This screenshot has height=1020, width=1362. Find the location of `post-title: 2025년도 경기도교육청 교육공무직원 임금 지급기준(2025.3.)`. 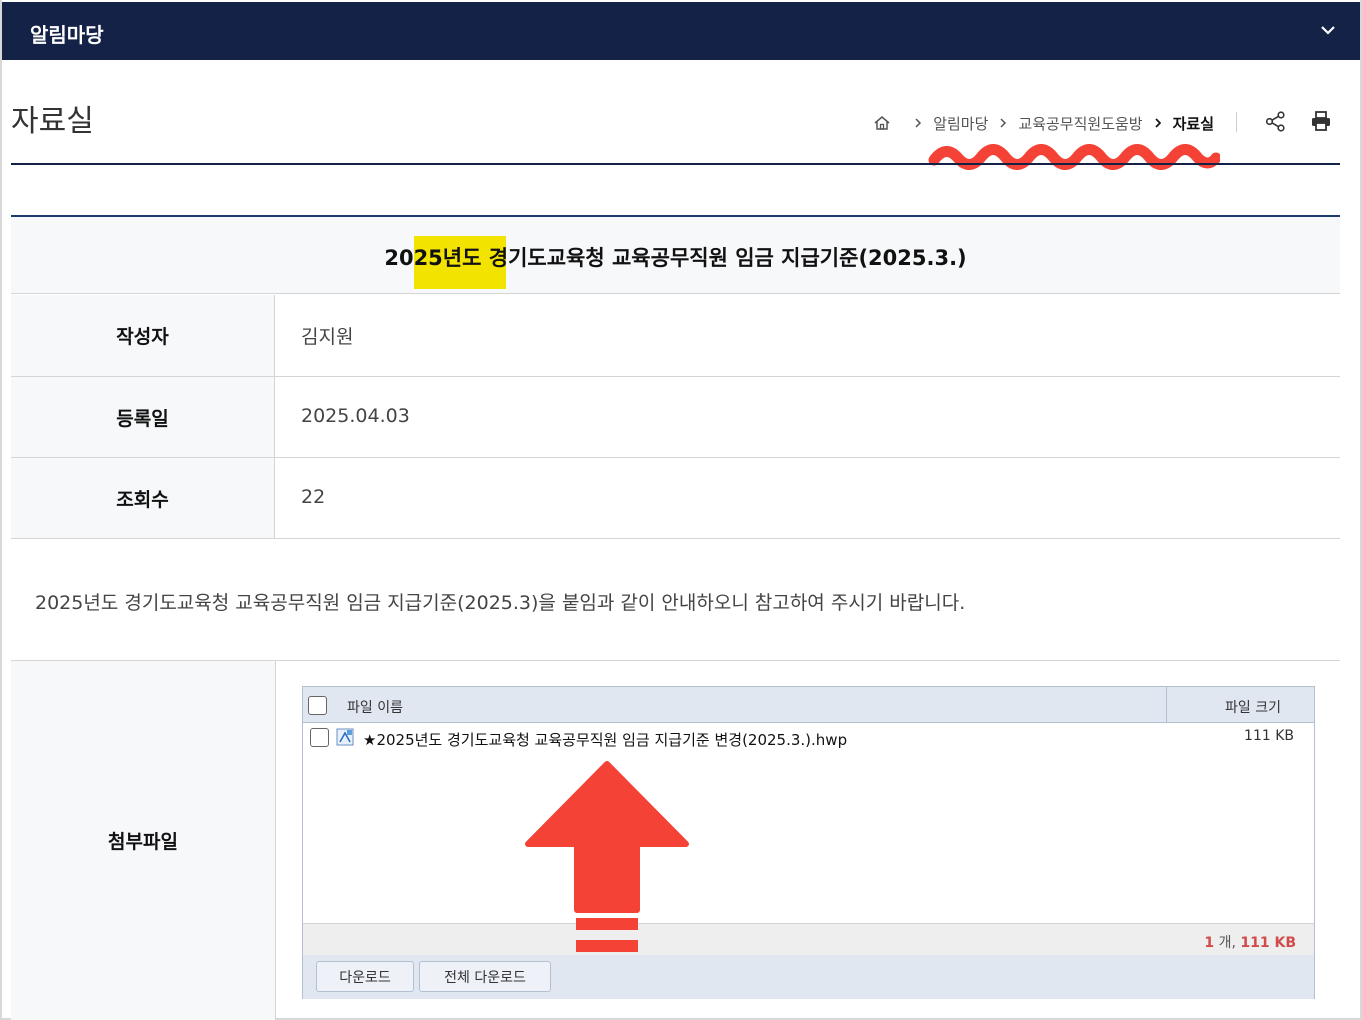

post-title: 2025년도 경기도교육청 교육공무직원 임금 지급기준(2025.3.) is located at coordinates (675, 257).